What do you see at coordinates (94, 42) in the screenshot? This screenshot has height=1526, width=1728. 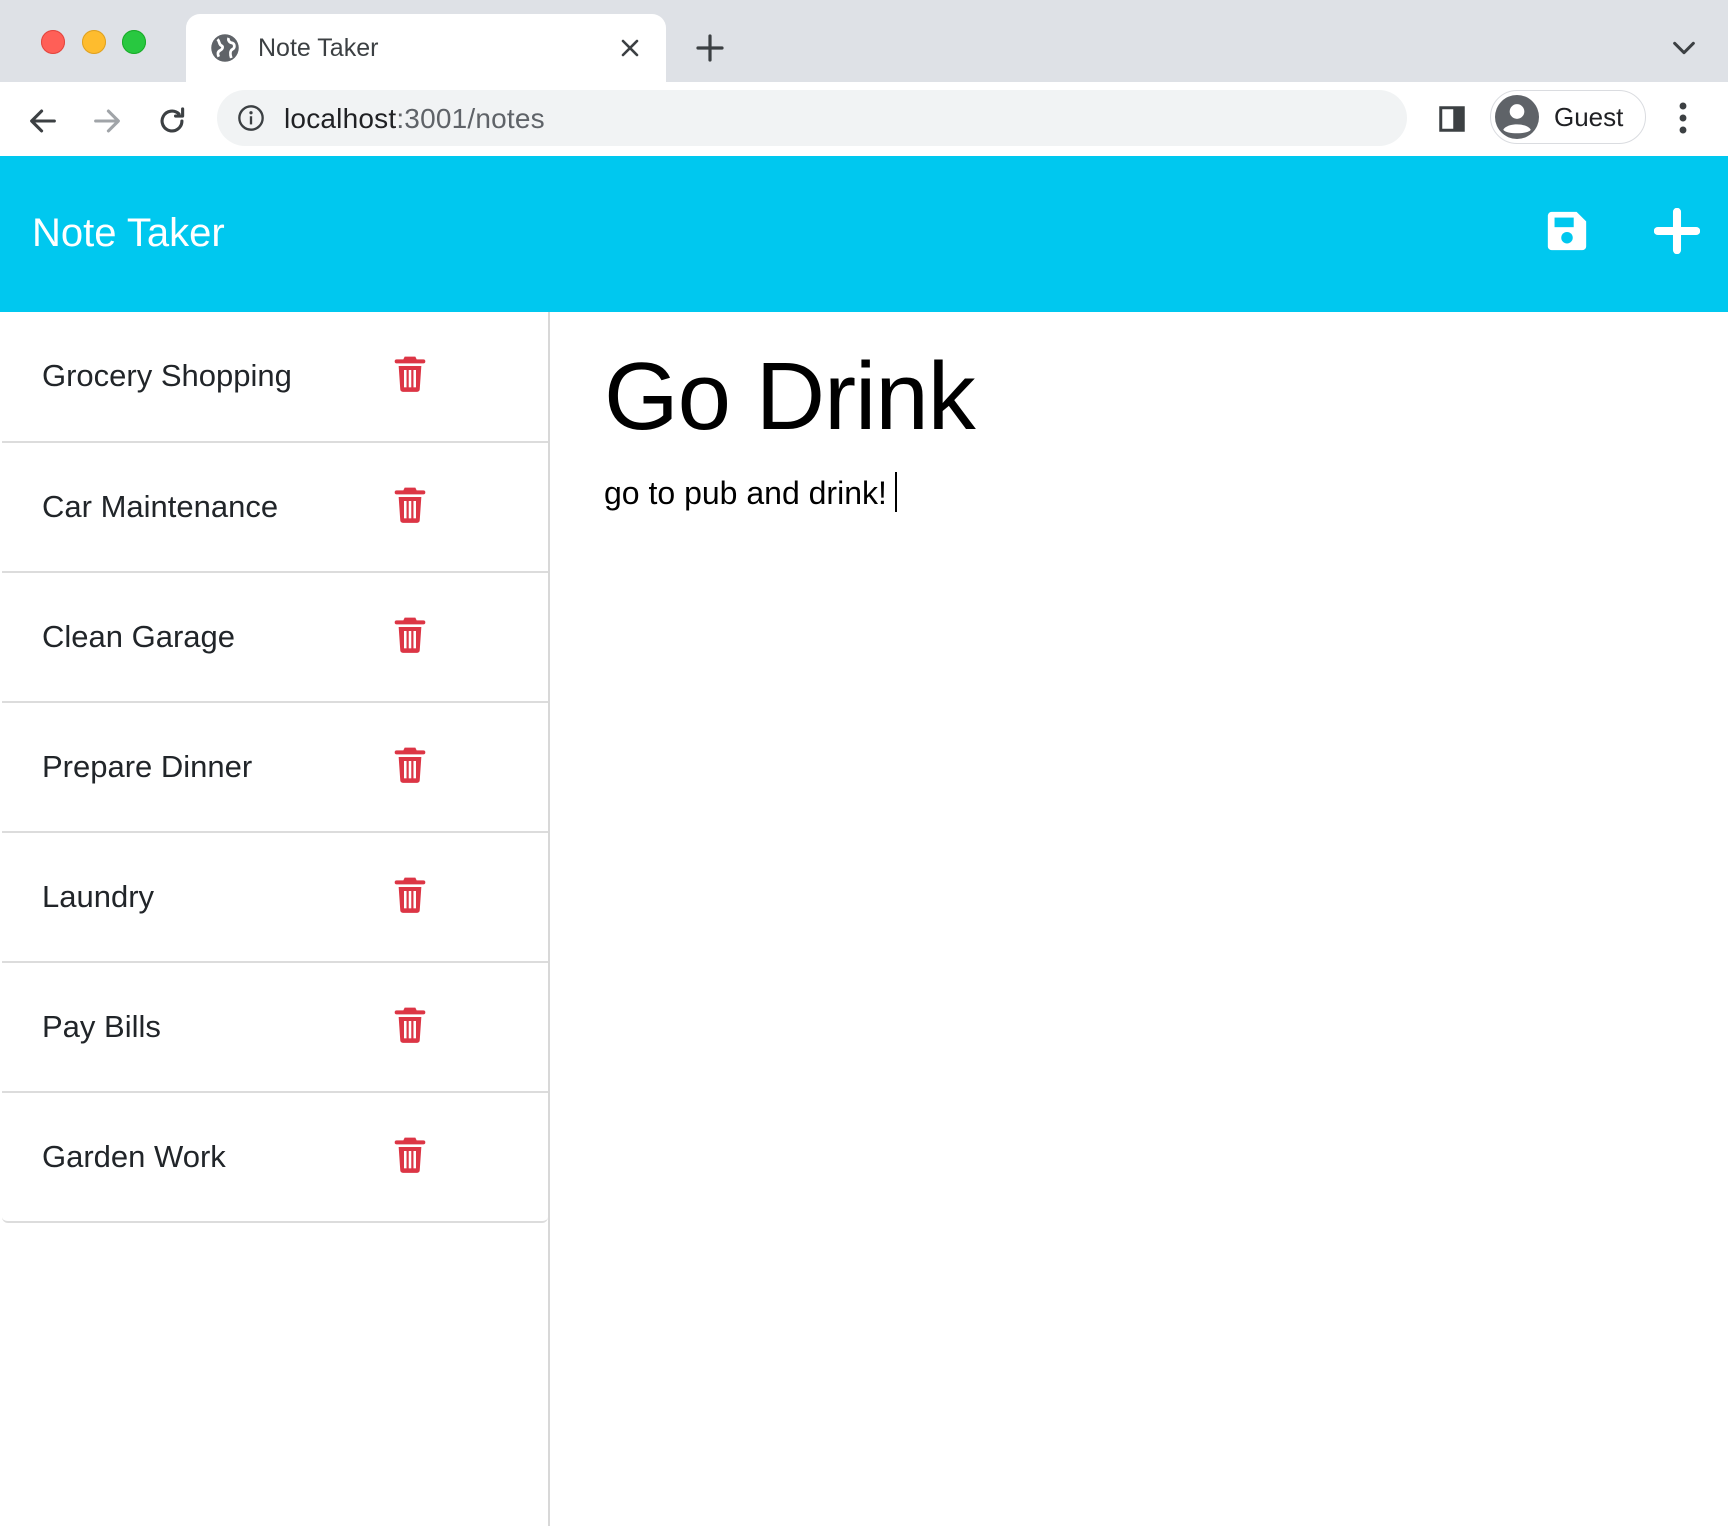 I see `minimize-window-button` at bounding box center [94, 42].